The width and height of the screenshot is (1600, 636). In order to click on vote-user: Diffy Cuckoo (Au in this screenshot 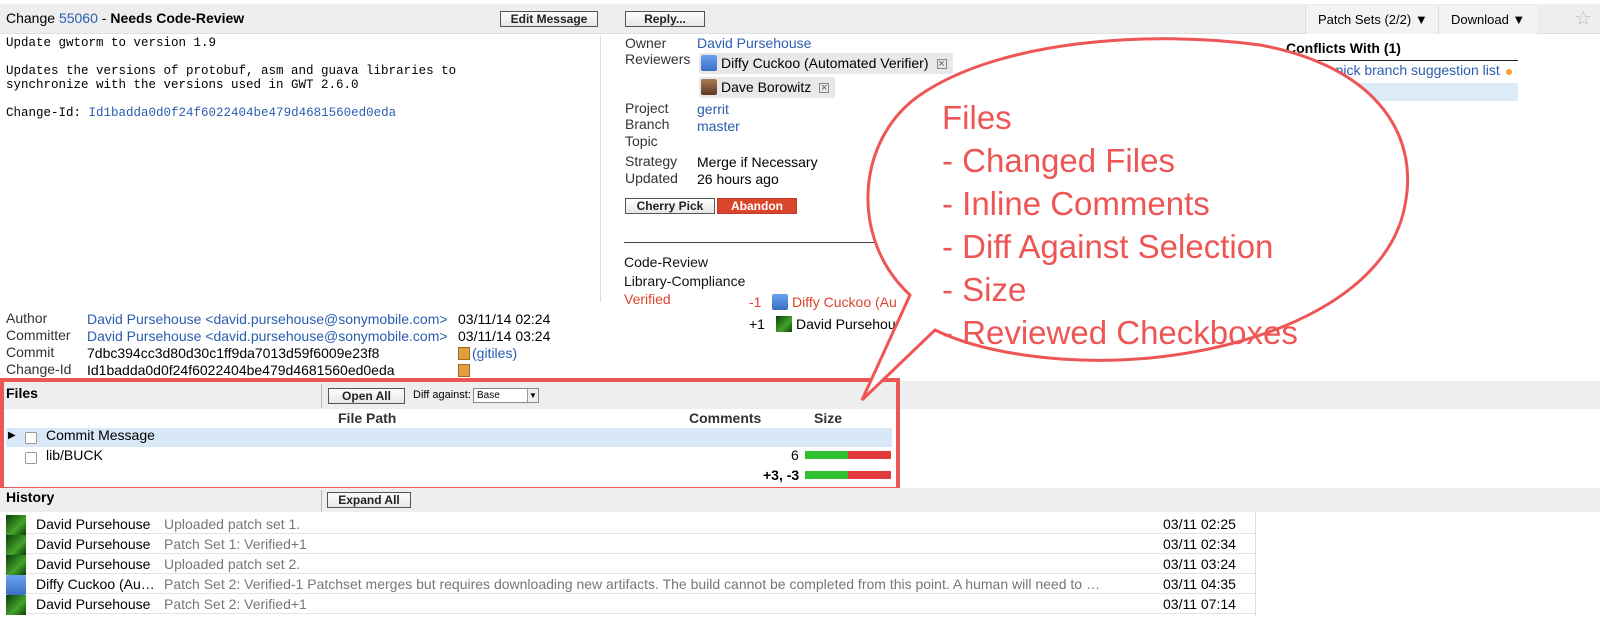, I will do `click(844, 302)`.